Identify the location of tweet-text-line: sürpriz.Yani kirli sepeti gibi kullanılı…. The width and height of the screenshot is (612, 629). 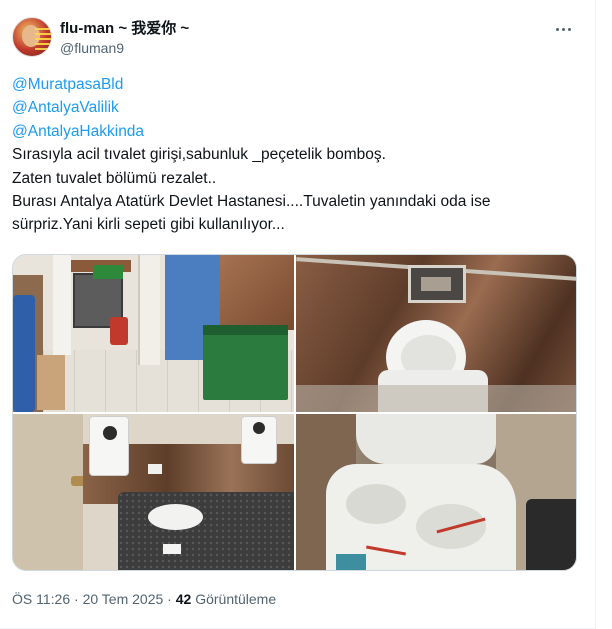
(148, 225).